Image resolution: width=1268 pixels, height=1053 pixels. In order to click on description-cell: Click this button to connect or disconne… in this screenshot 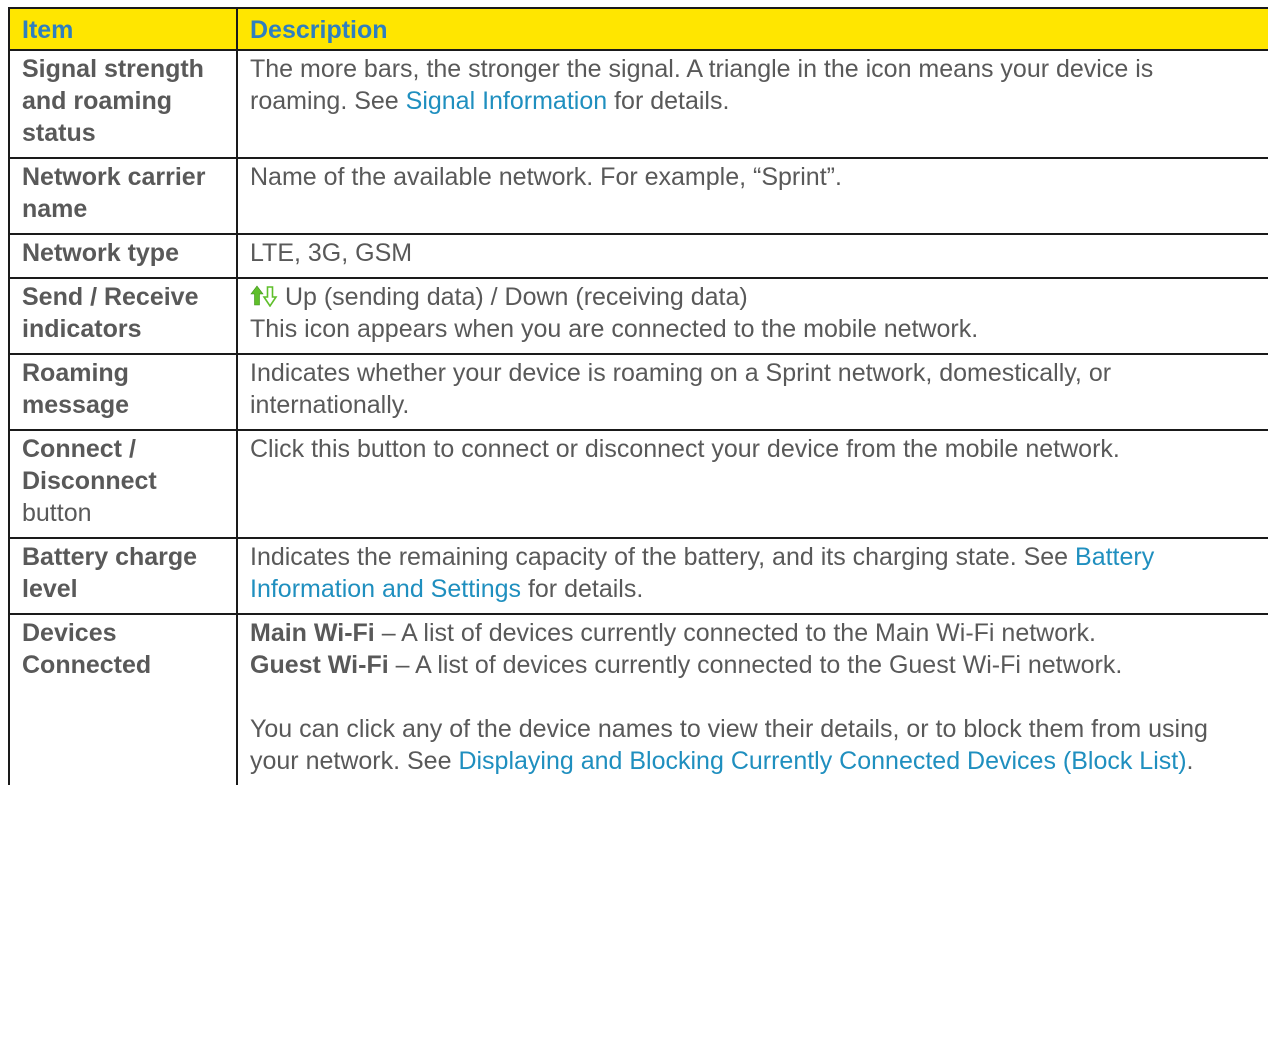, I will do `click(752, 484)`.